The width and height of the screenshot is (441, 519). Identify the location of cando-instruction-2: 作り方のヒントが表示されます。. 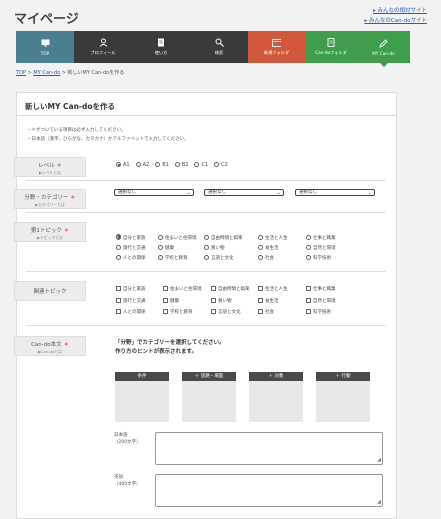
(156, 352).